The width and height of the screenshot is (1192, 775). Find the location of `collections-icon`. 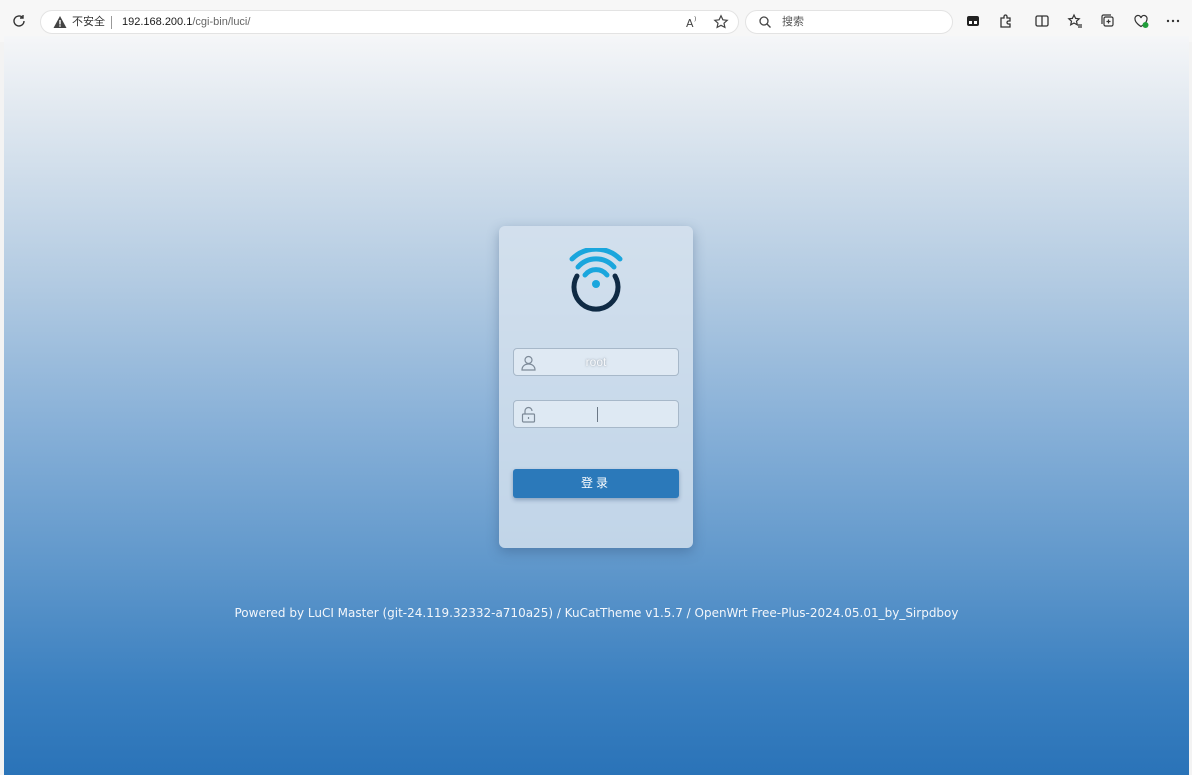

collections-icon is located at coordinates (1108, 21).